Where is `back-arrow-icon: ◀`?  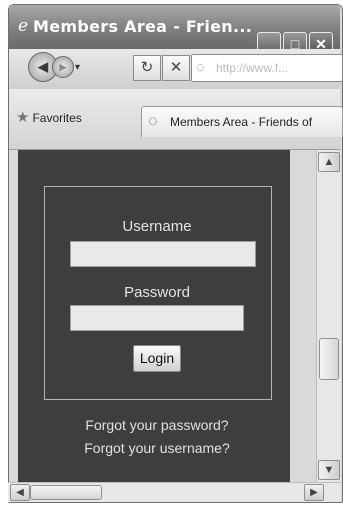 back-arrow-icon: ◀ is located at coordinates (43, 66).